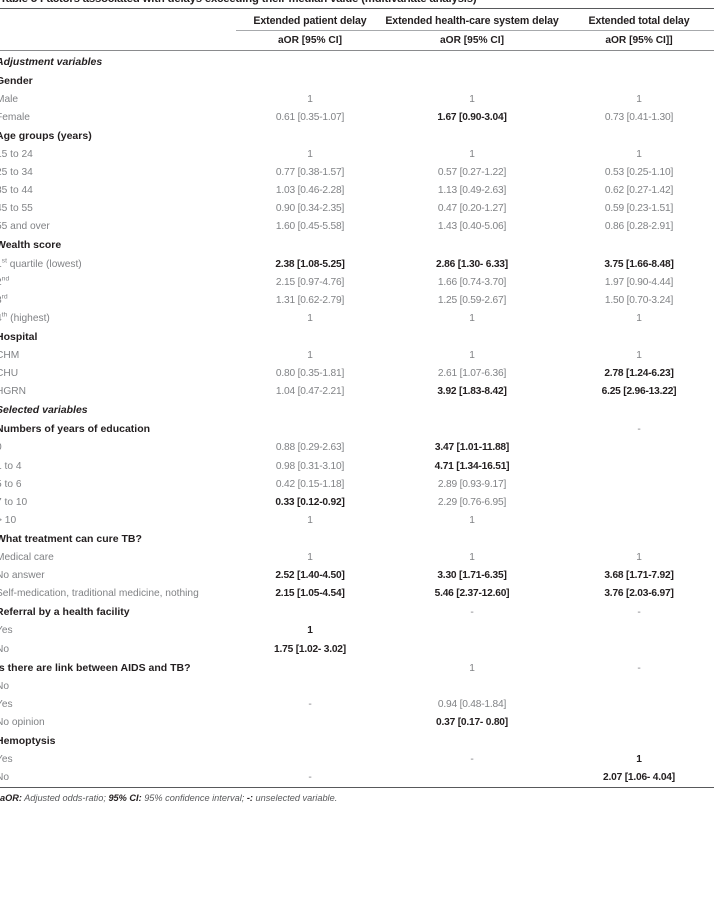  I want to click on row-value-col2: 3.47 [1.01-11.88], so click(472, 448).